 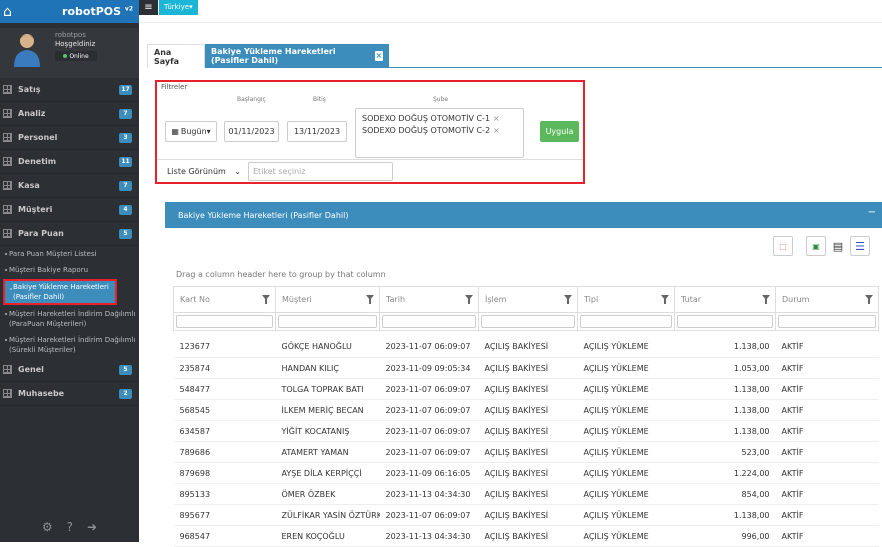 What do you see at coordinates (783, 246) in the screenshot?
I see `pdf-export-icon: ⬚` at bounding box center [783, 246].